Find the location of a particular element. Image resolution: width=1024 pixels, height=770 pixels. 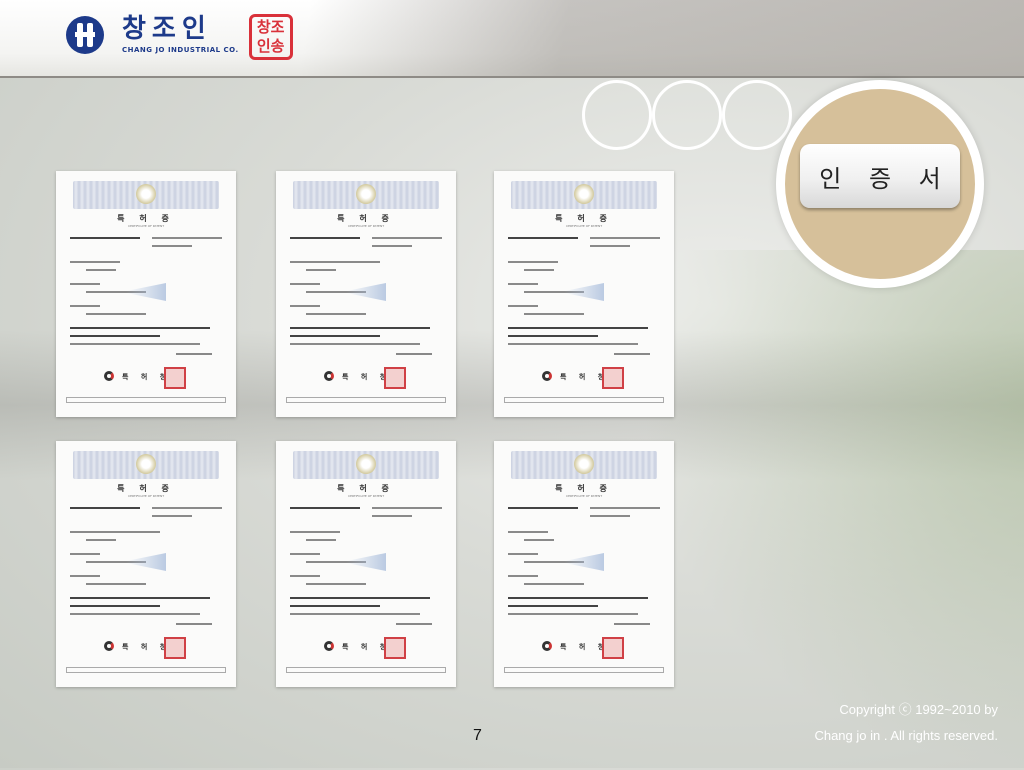

logo-seal: 창조 인송 is located at coordinates (270, 37).